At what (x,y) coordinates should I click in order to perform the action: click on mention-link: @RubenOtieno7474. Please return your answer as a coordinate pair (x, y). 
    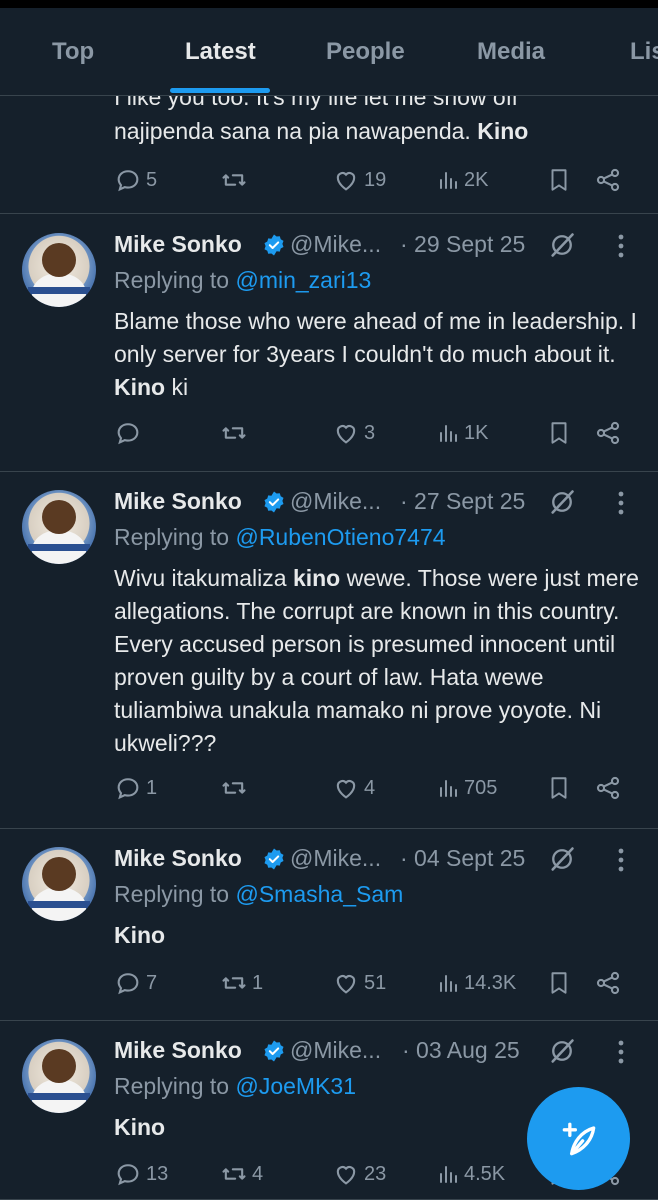
    Looking at the image, I should click on (340, 537).